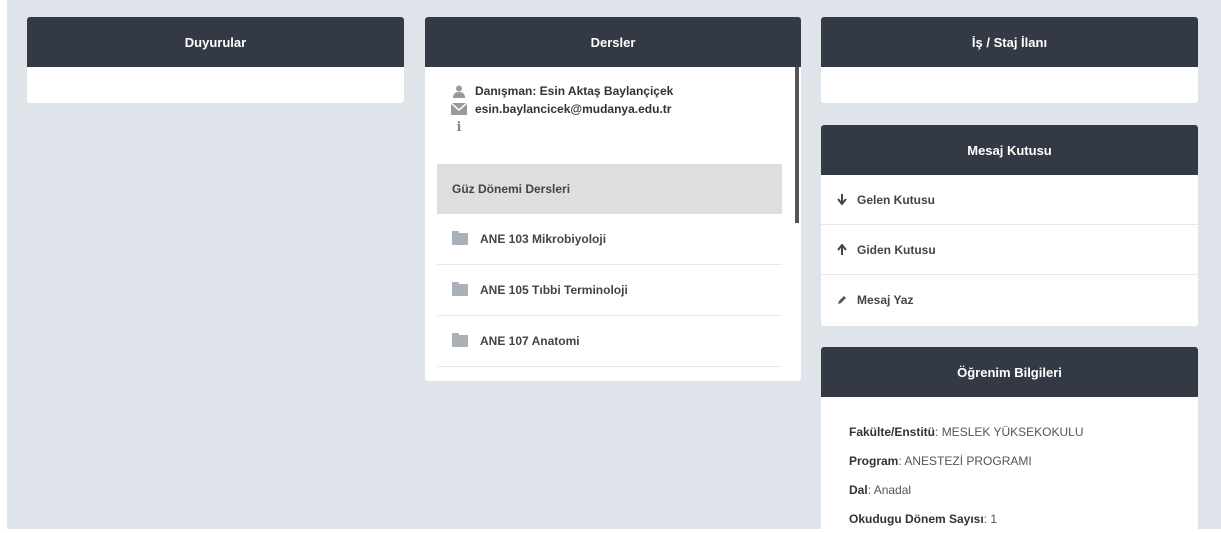  I want to click on course-label: ANE 107 Anatomi, so click(530, 341).